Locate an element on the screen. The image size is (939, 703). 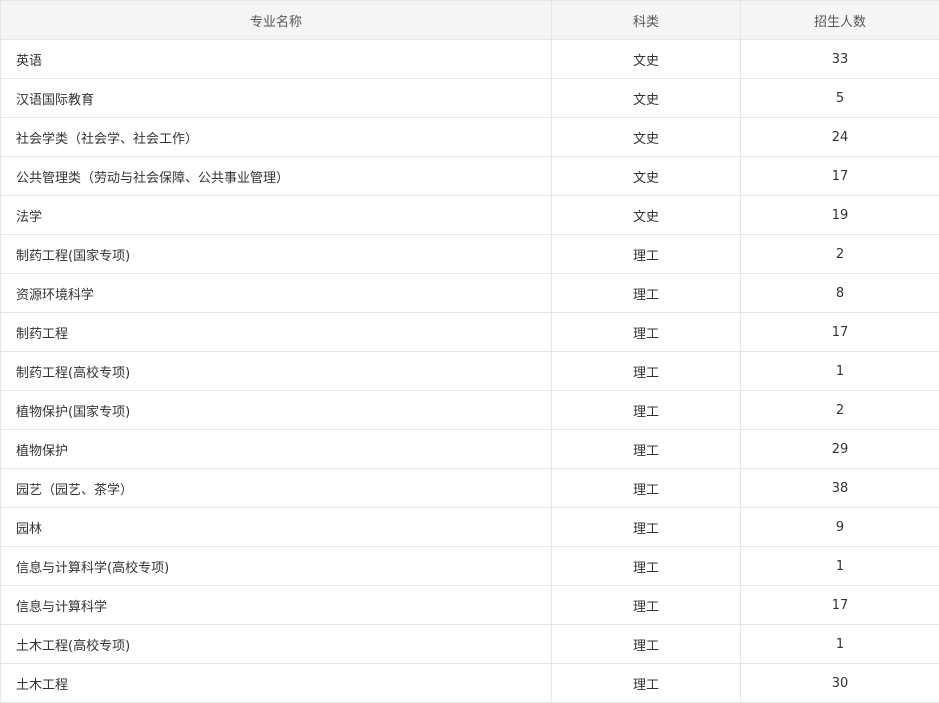
cell-enrollment-count: 5 is located at coordinates (840, 98).